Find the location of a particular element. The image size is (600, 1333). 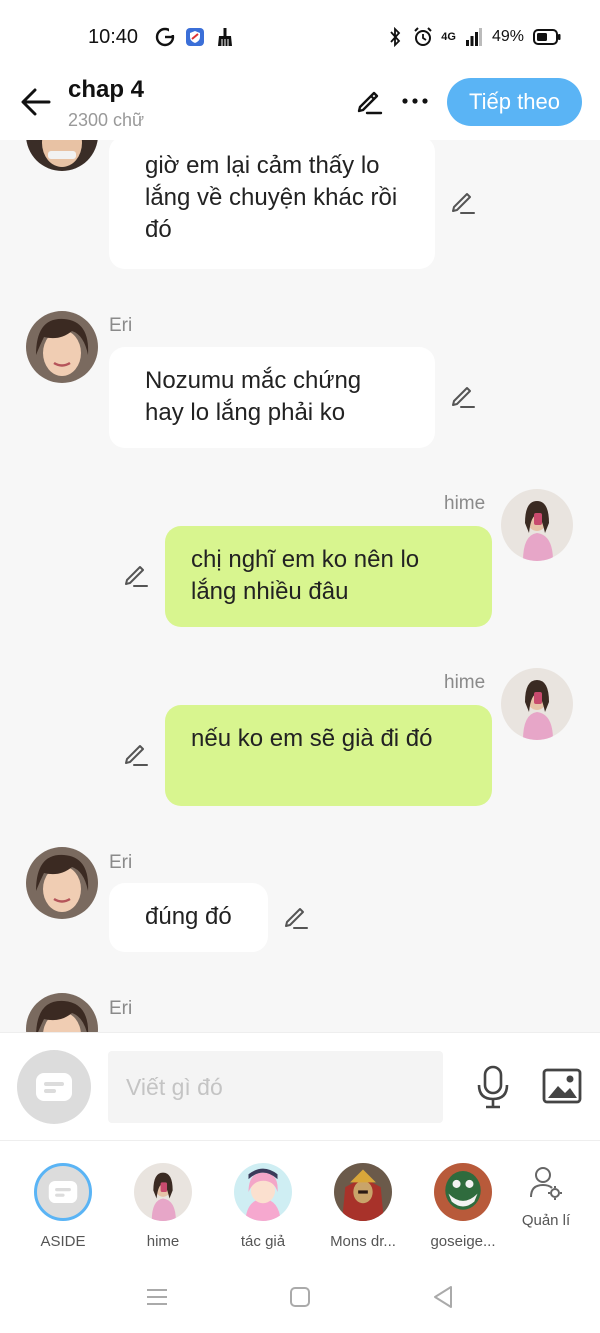

triangle-back-icon is located at coordinates (443, 1297).